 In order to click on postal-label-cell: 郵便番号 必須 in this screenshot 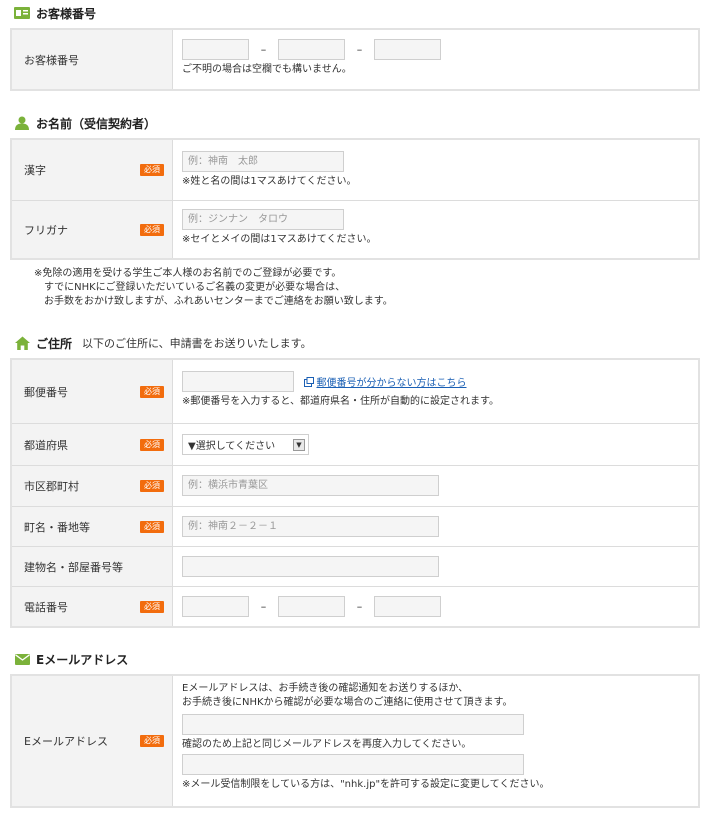, I will do `click(92, 391)`.